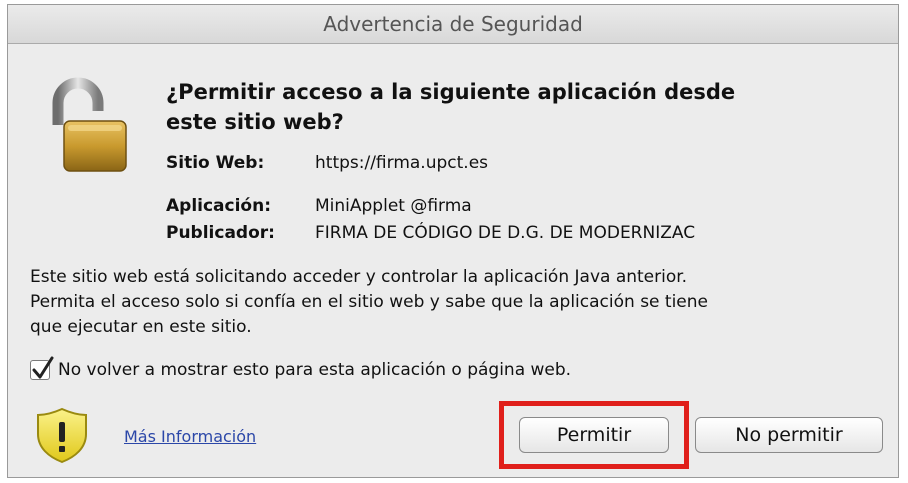 The height and width of the screenshot is (483, 908). Describe the element at coordinates (402, 163) in the screenshot. I see `site-value: https://firma.upct.es` at that location.